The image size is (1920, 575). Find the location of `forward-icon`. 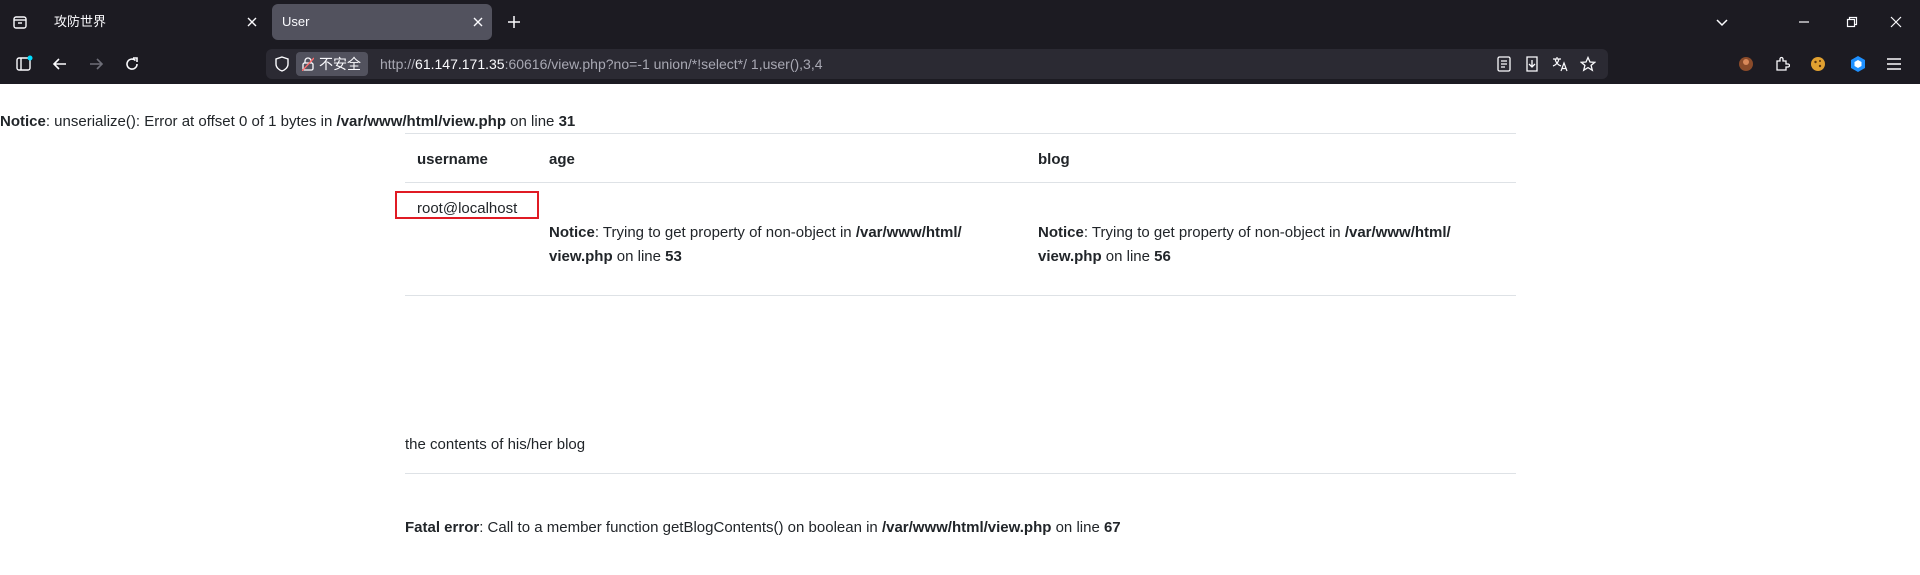

forward-icon is located at coordinates (96, 64).